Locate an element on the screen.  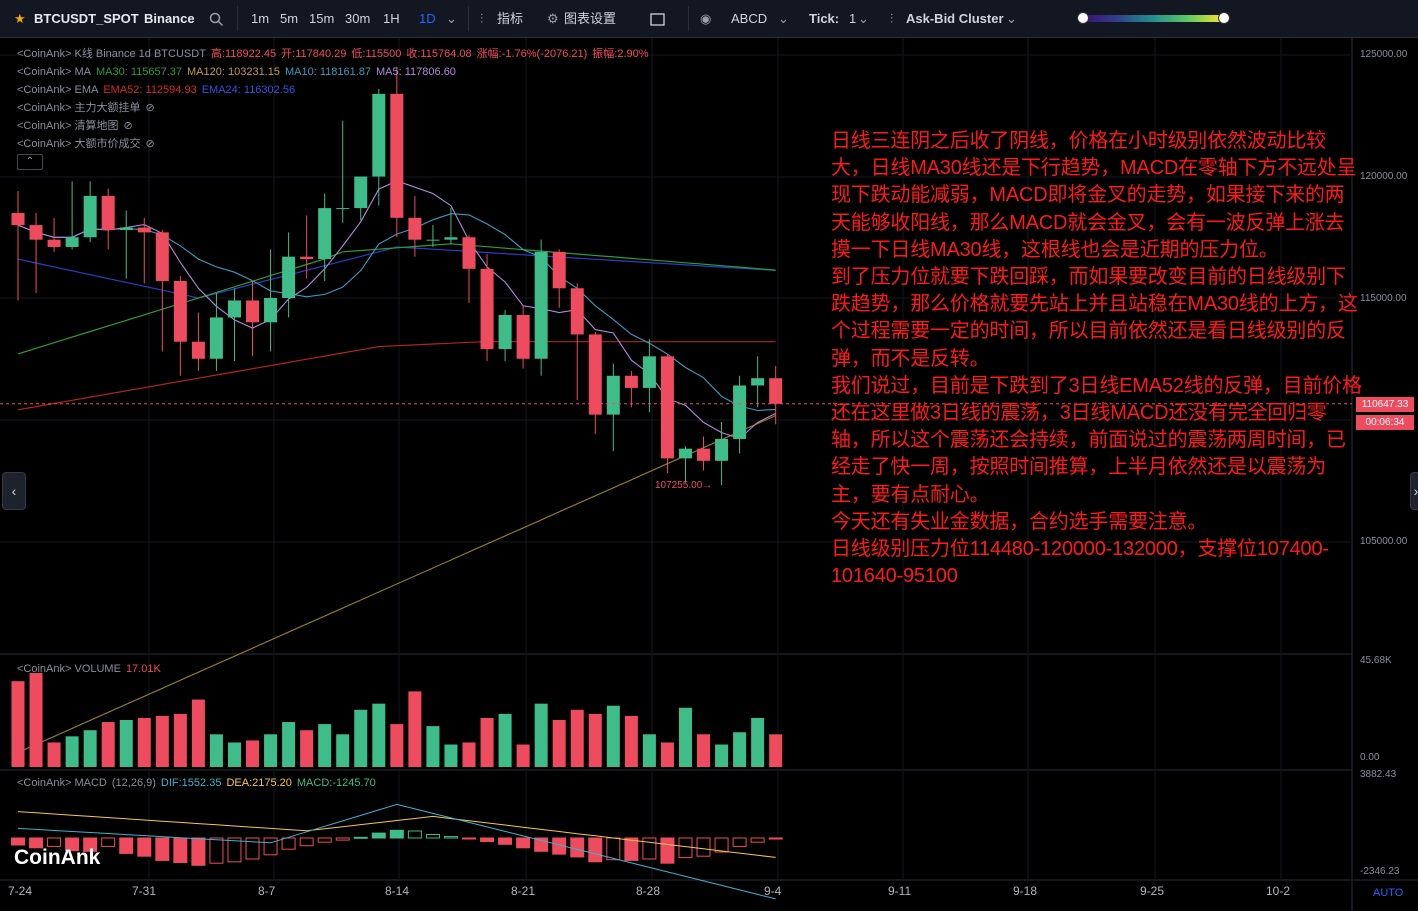
tick-value-select: 1 is located at coordinates (852, 18).